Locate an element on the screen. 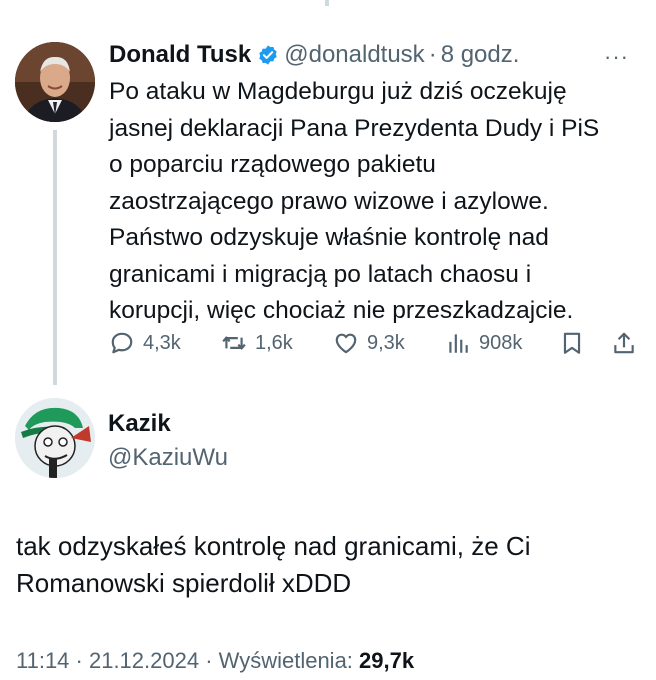  repost-button: 1,6k is located at coordinates (257, 343).